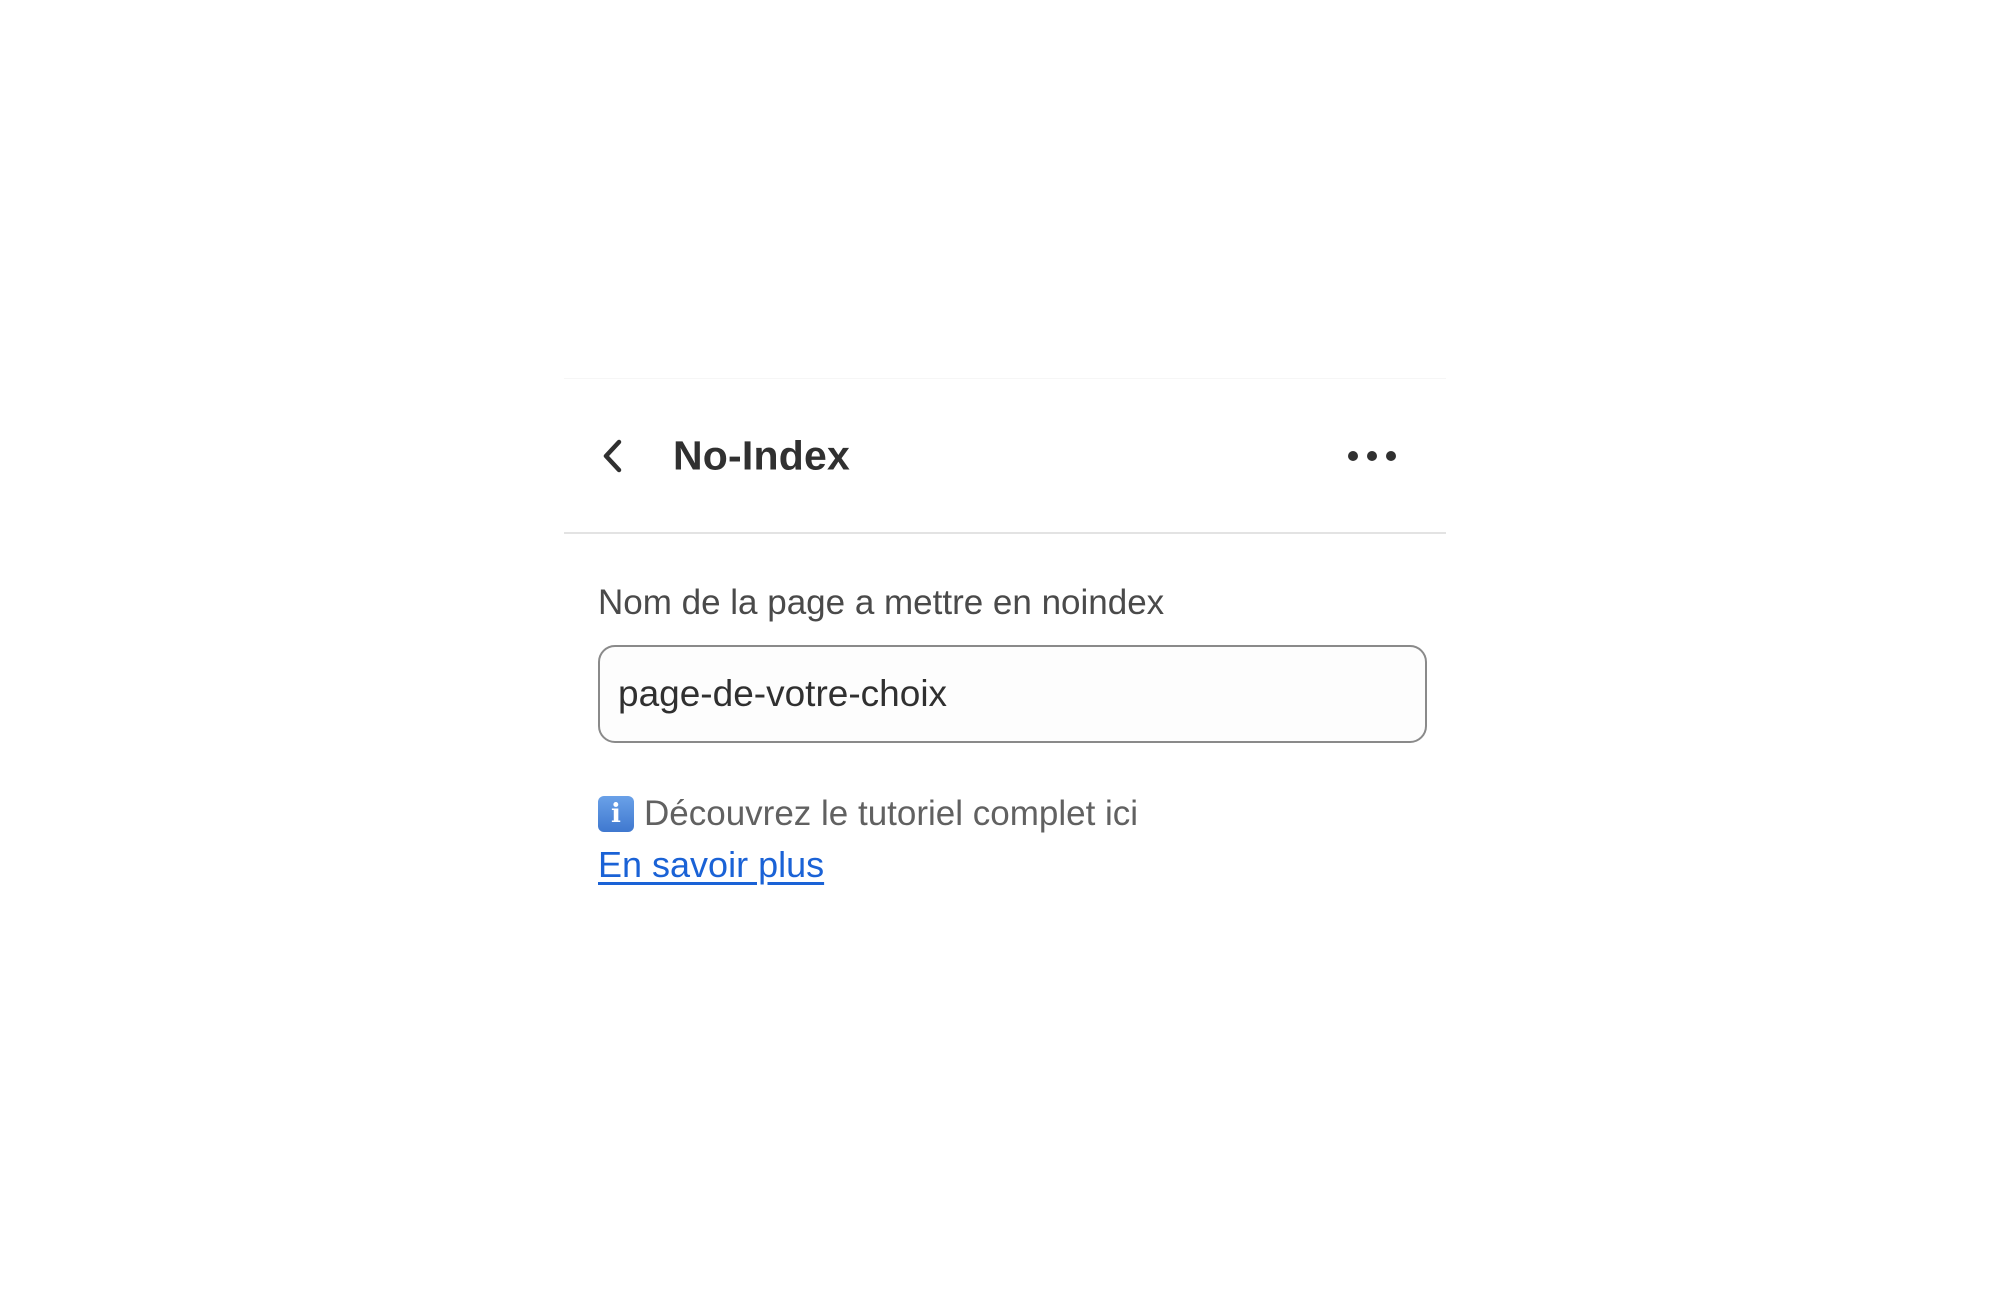 The image size is (2000, 1300). Describe the element at coordinates (616, 813) in the screenshot. I see `information-icon: i` at that location.